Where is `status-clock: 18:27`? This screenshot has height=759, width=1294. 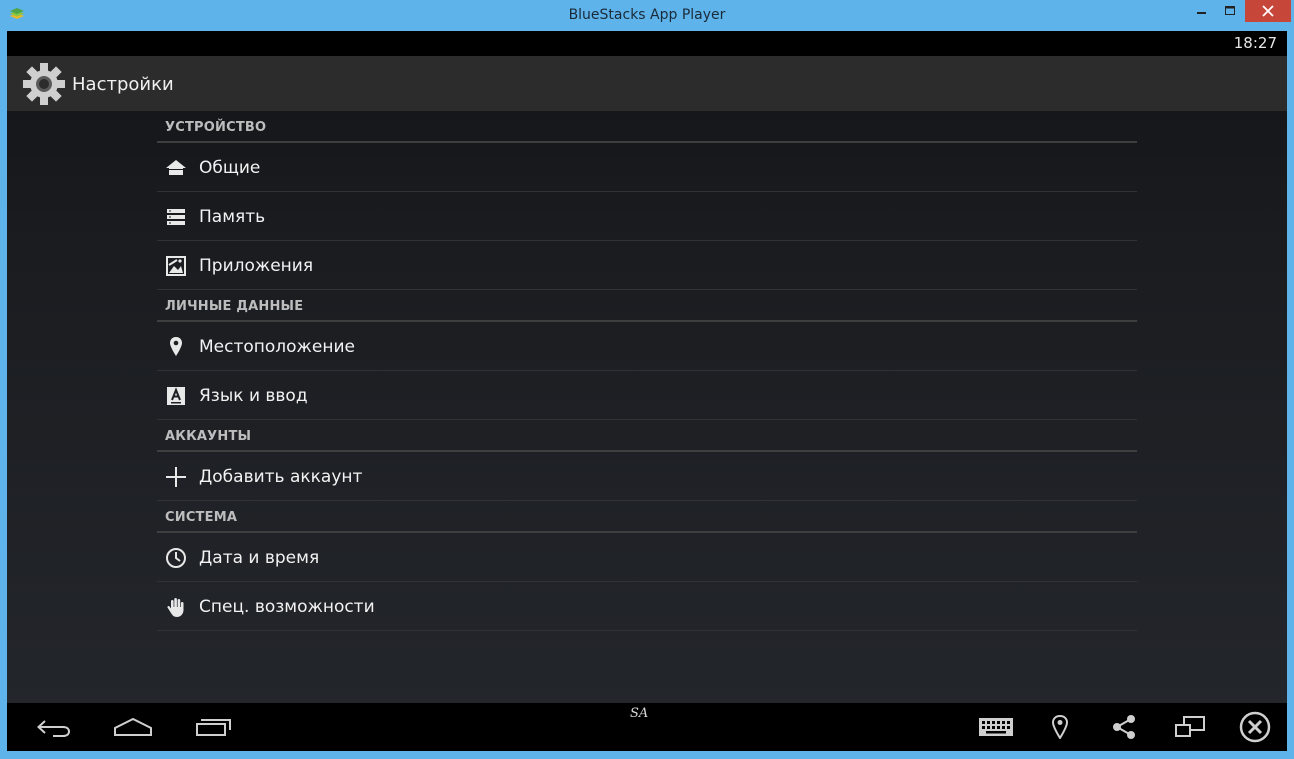
status-clock: 18:27 is located at coordinates (1255, 43).